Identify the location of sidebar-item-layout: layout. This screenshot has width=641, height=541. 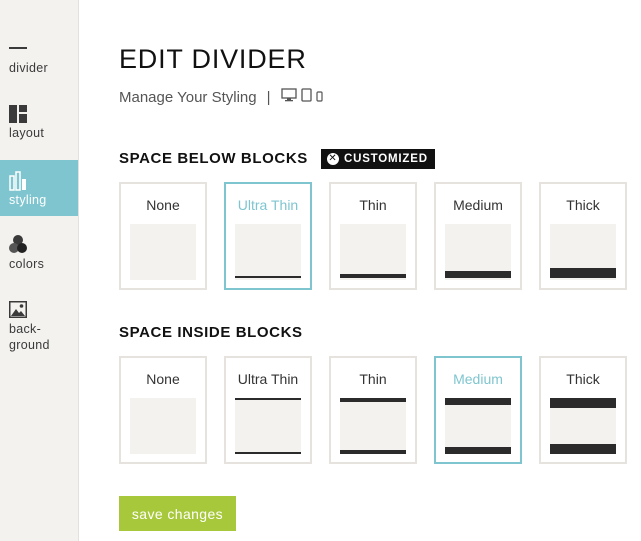
(39, 127).